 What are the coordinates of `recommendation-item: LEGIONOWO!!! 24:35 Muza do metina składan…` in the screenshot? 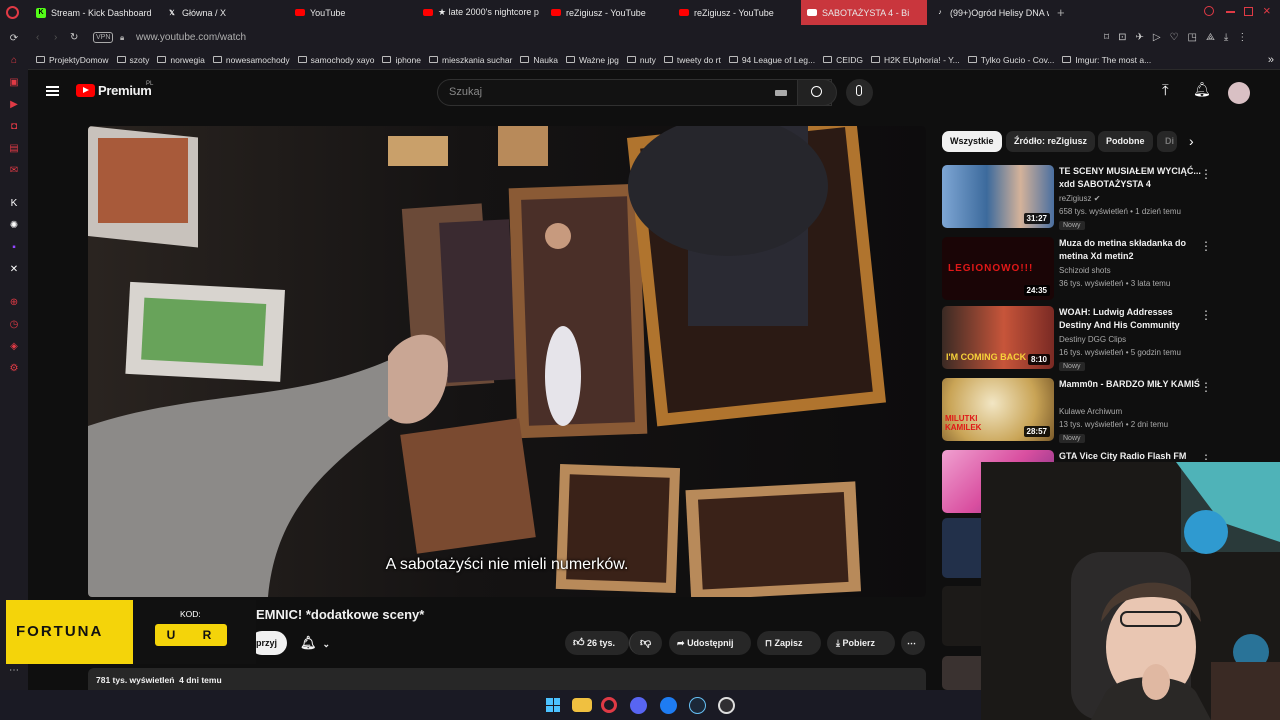 It's located at (1102, 270).